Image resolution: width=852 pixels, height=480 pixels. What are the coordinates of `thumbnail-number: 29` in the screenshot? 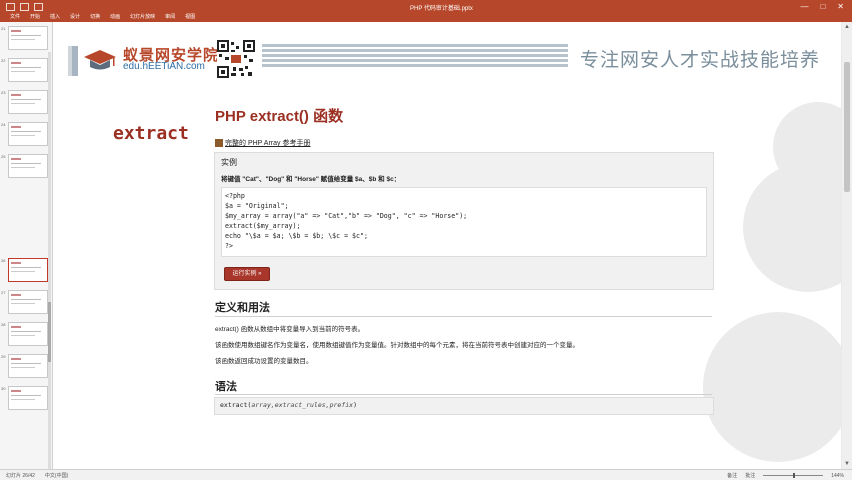 It's located at (3, 356).